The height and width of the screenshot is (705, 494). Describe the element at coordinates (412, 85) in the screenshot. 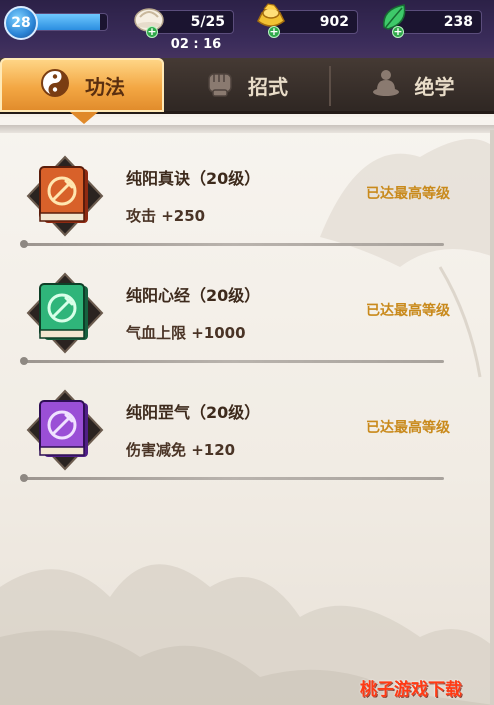

I see `tab-juexue: 绝学` at that location.